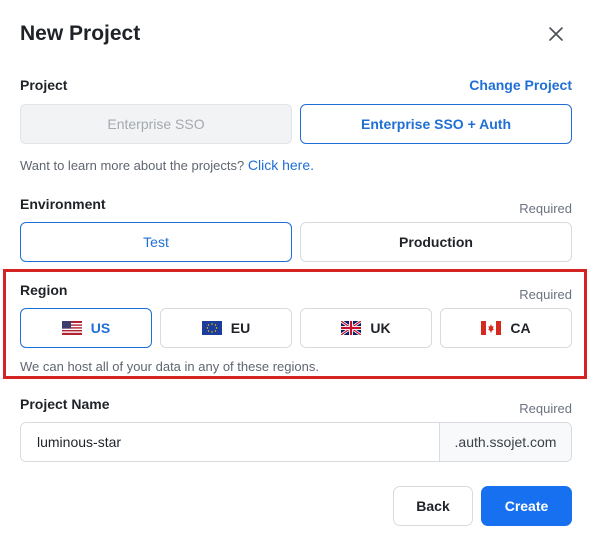  I want to click on environment-option-label: Production, so click(436, 242).